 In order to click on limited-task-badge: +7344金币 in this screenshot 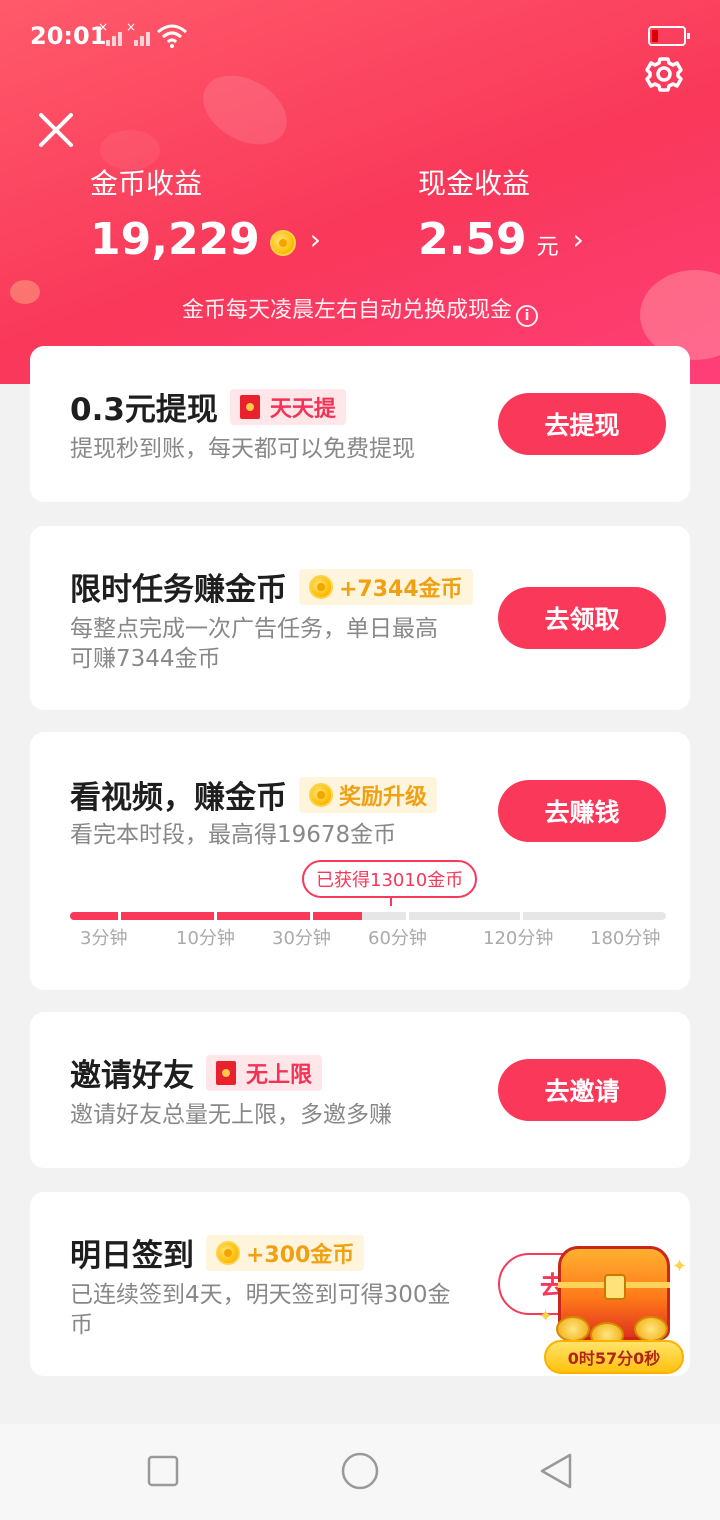, I will do `click(386, 586)`.